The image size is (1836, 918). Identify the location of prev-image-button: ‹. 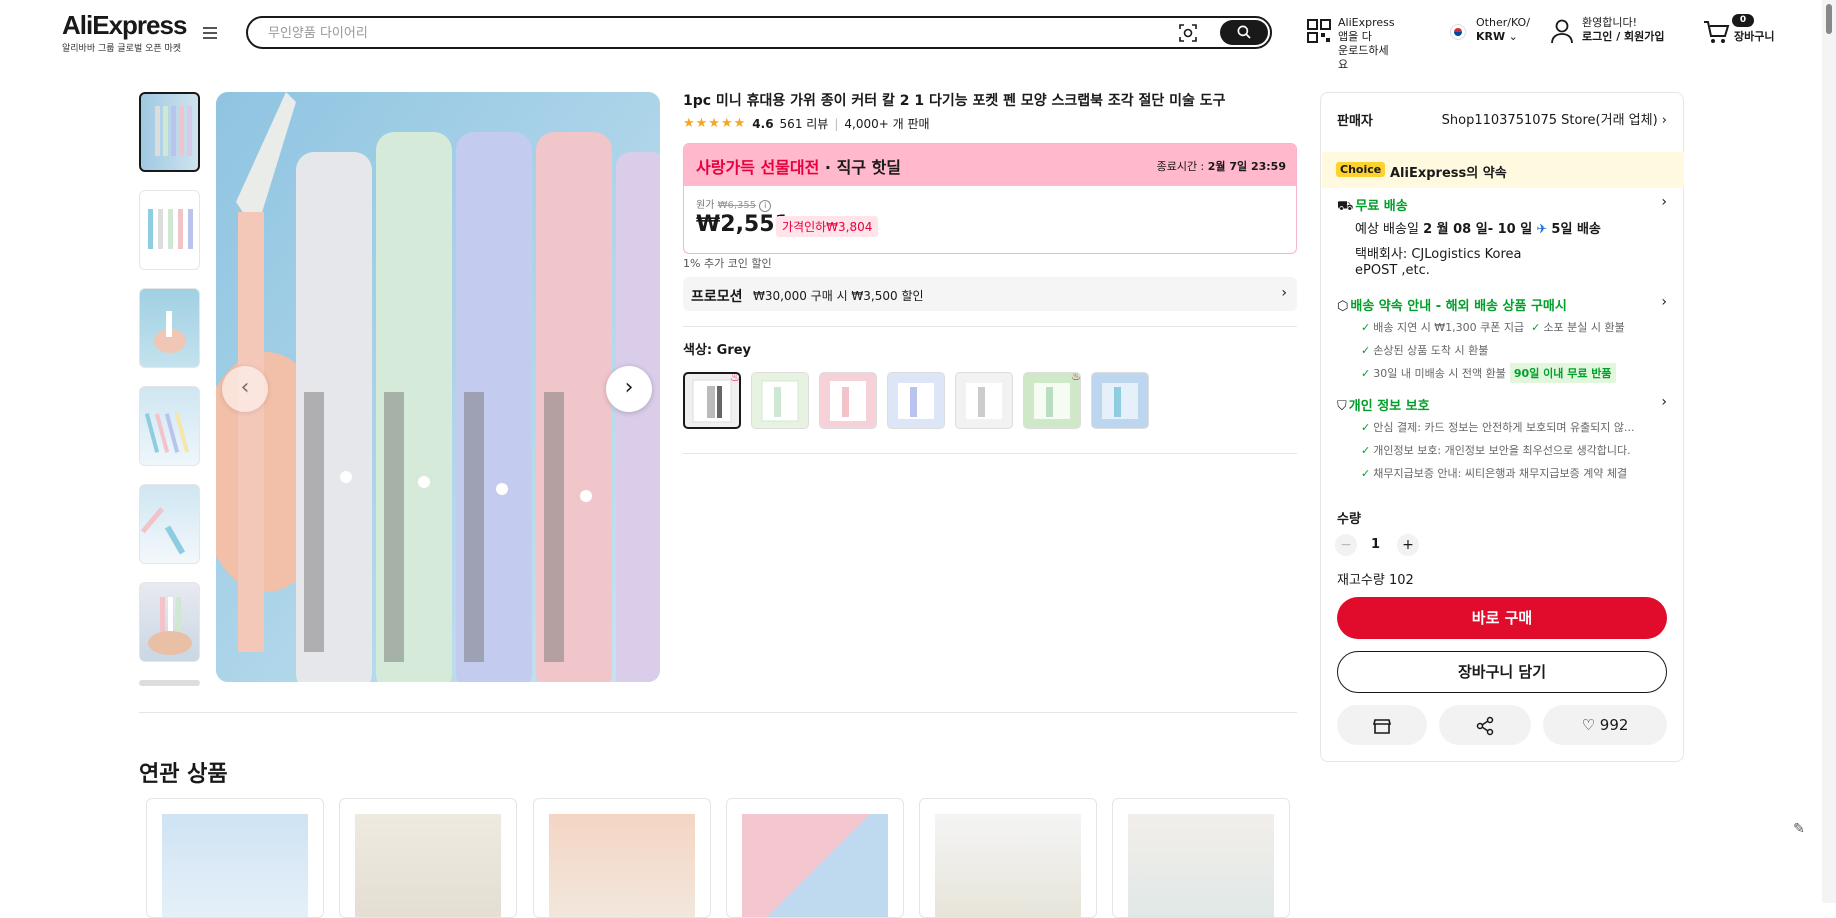
(245, 389).